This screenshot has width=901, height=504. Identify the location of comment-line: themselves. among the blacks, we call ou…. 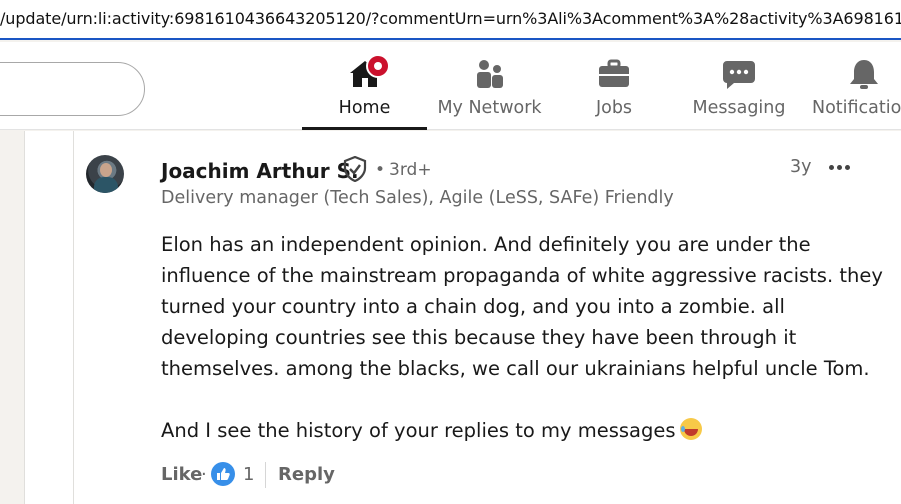
(515, 368).